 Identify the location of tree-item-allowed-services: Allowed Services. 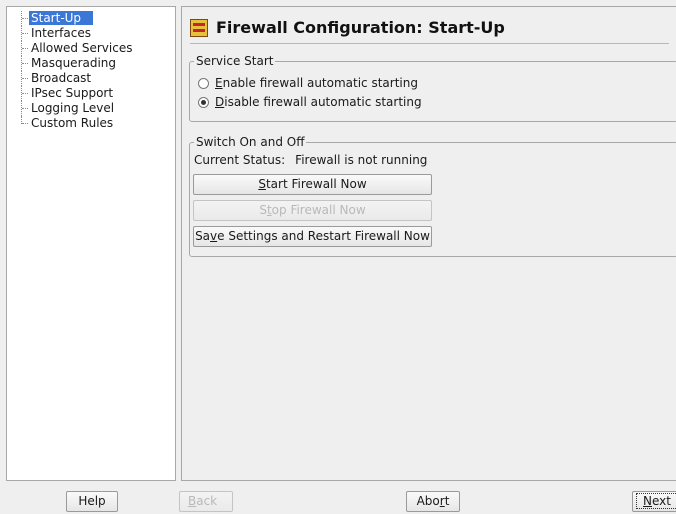
(91, 48).